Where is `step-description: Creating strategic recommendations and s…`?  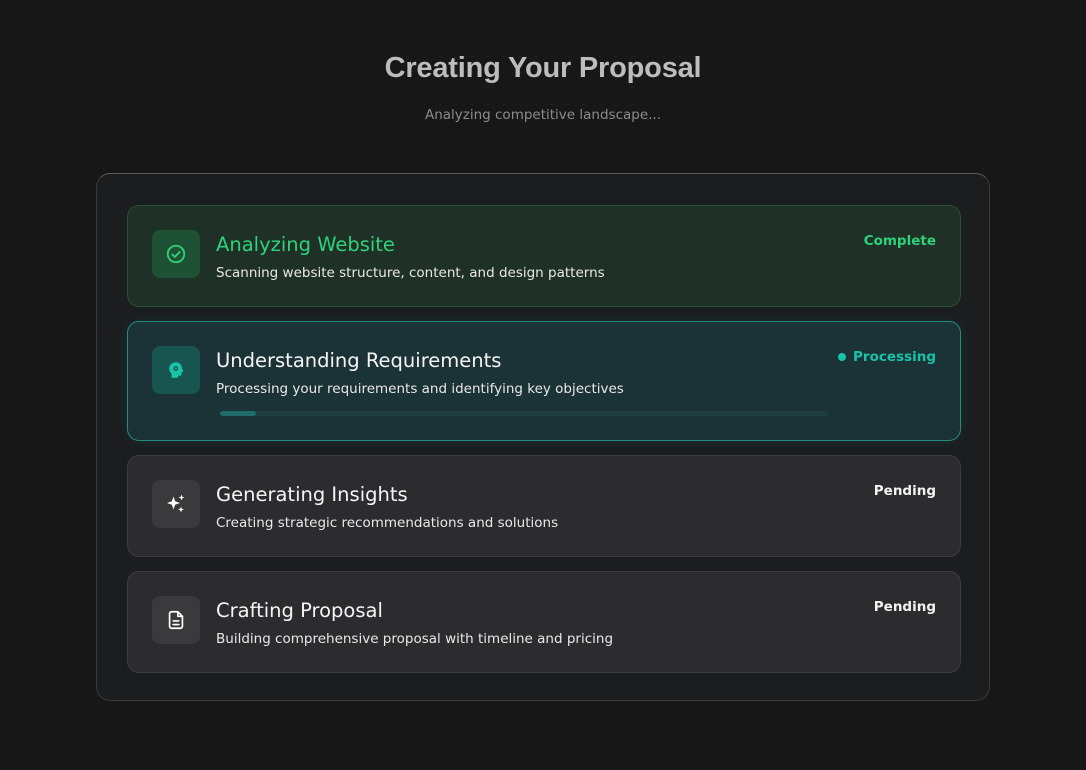 step-description: Creating strategic recommendations and s… is located at coordinates (387, 523).